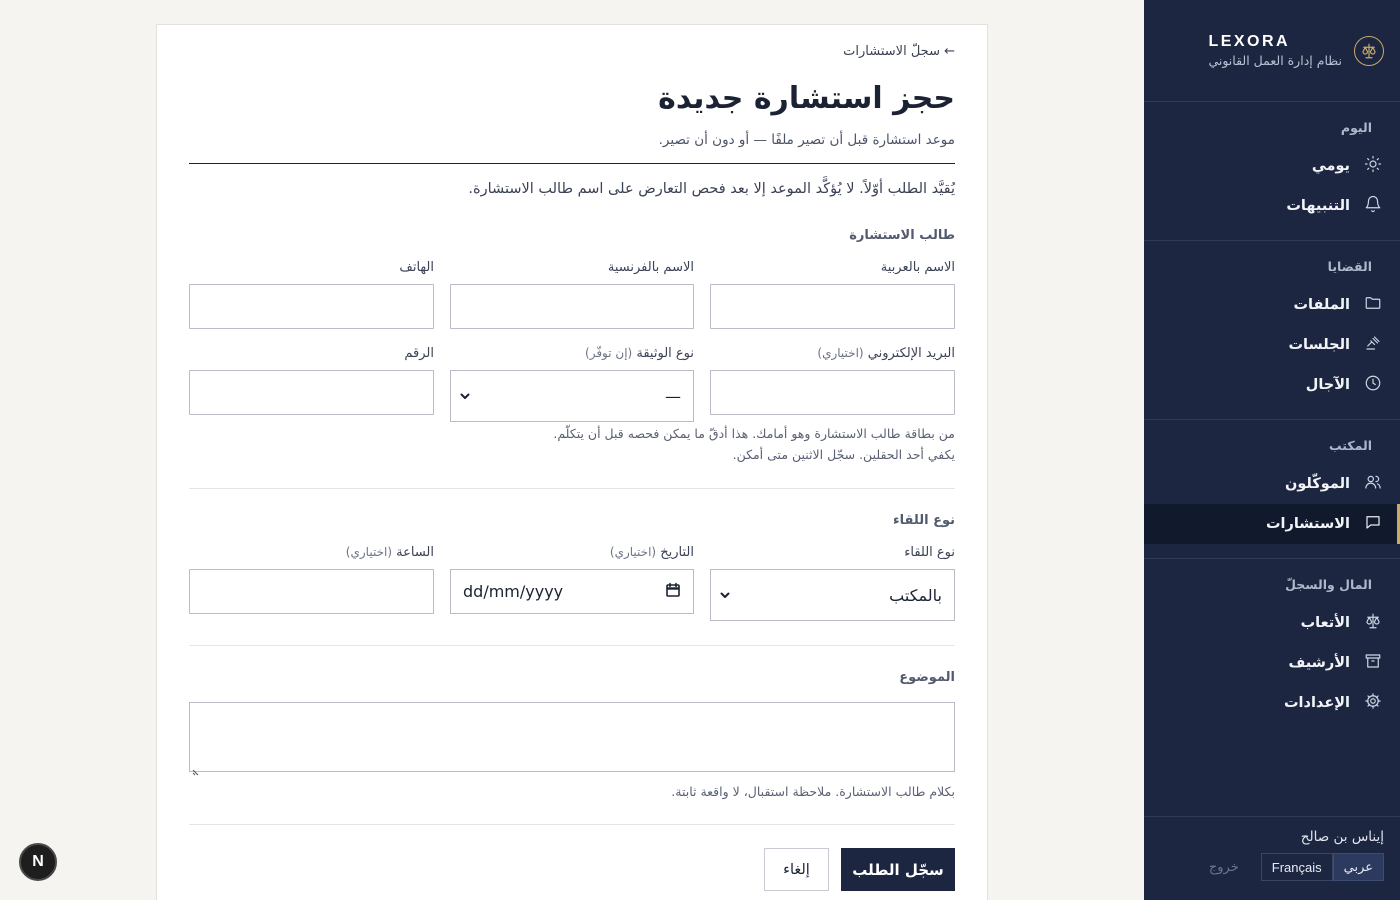 This screenshot has width=1400, height=900. What do you see at coordinates (572, 163) in the screenshot?
I see `title-divider` at bounding box center [572, 163].